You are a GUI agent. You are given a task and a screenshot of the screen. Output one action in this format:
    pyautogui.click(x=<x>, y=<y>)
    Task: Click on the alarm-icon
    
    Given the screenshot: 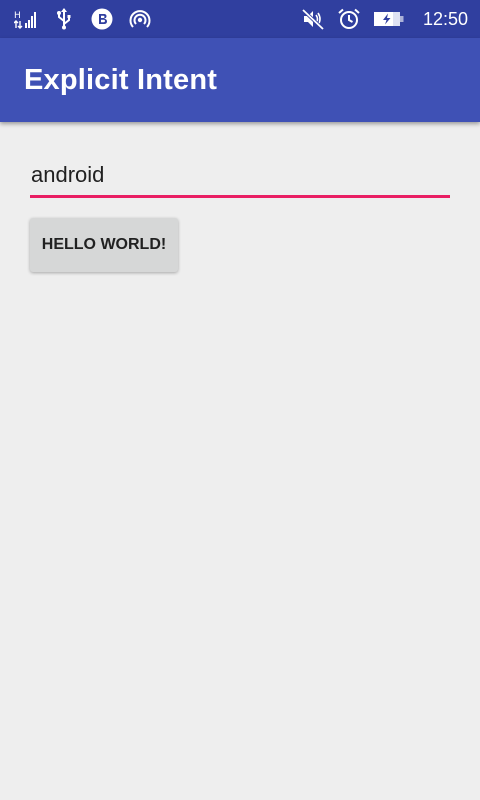 What is the action you would take?
    pyautogui.click(x=349, y=19)
    